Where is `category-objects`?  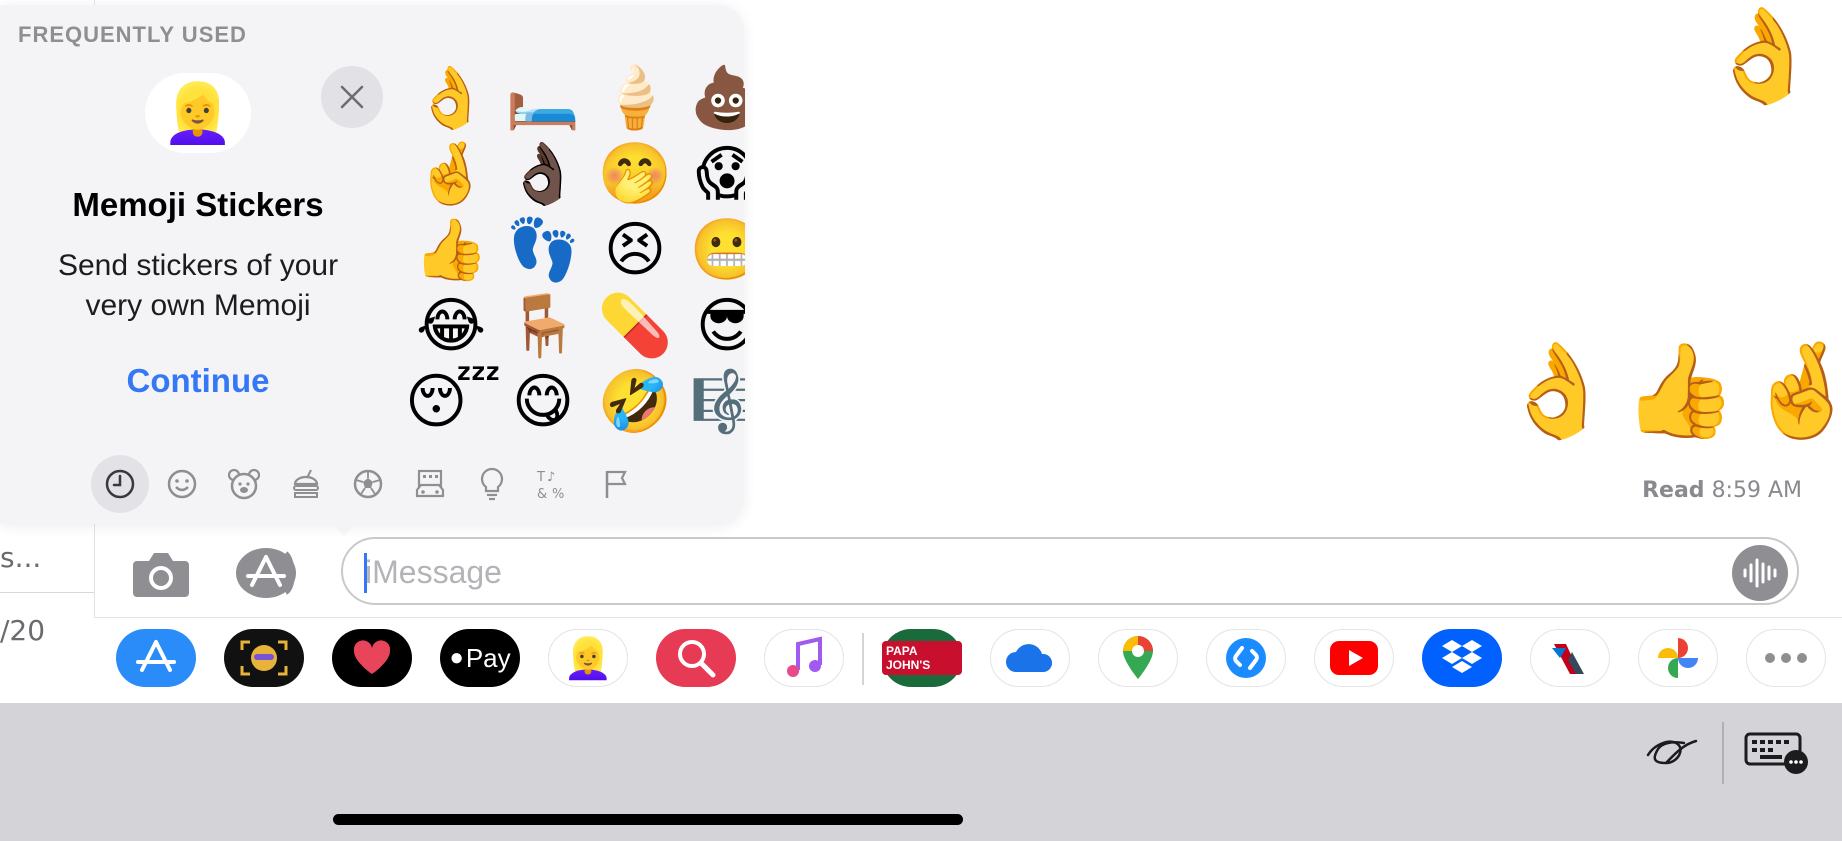
category-objects is located at coordinates (492, 484).